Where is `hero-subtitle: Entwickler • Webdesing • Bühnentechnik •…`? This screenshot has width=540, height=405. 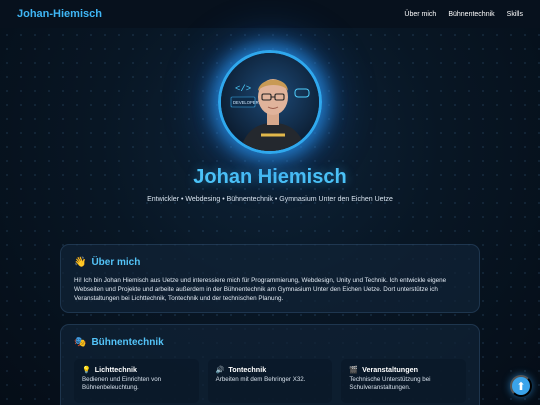 hero-subtitle: Entwickler • Webdesing • Bühnentechnik •… is located at coordinates (270, 199).